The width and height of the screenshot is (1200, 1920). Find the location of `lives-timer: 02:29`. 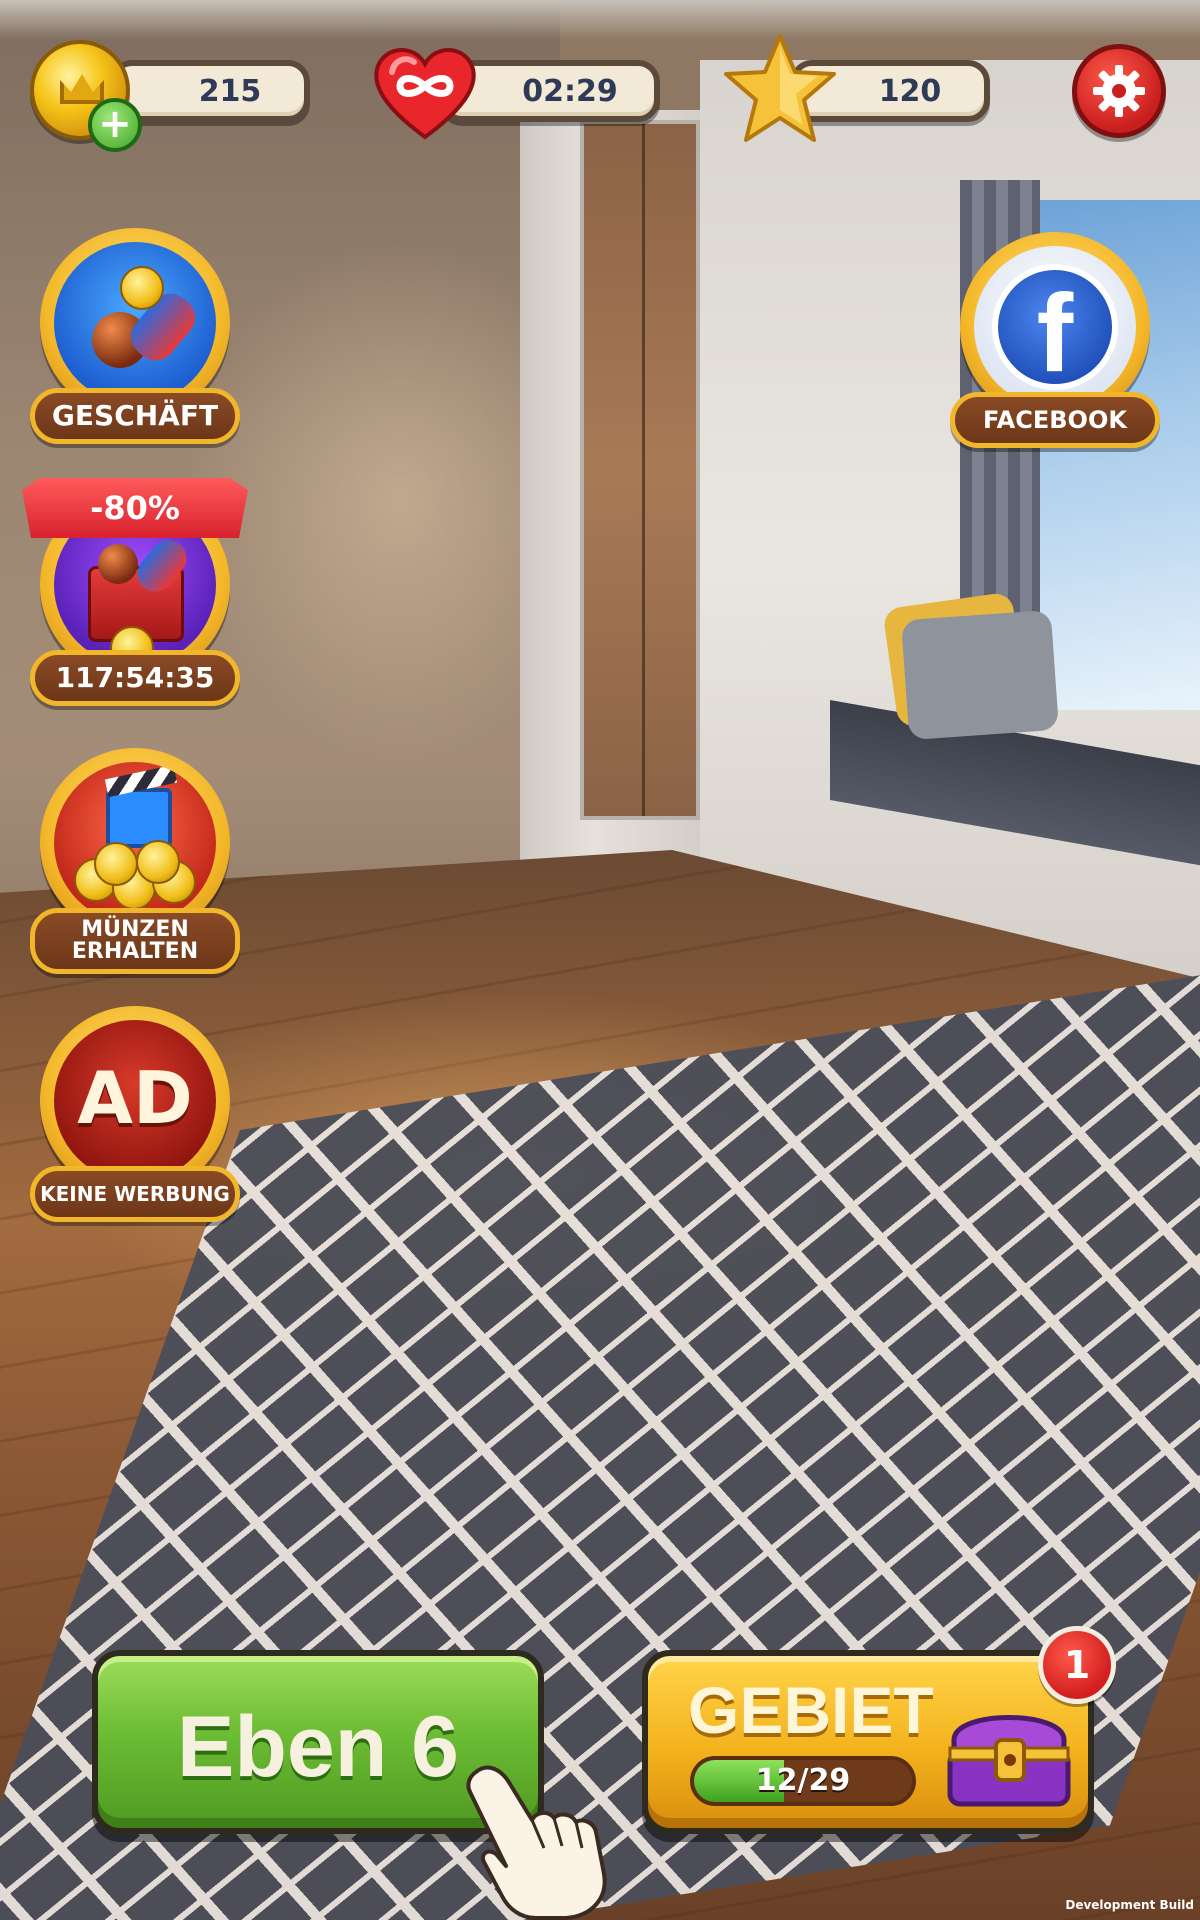

lives-timer: 02:29 is located at coordinates (570, 91).